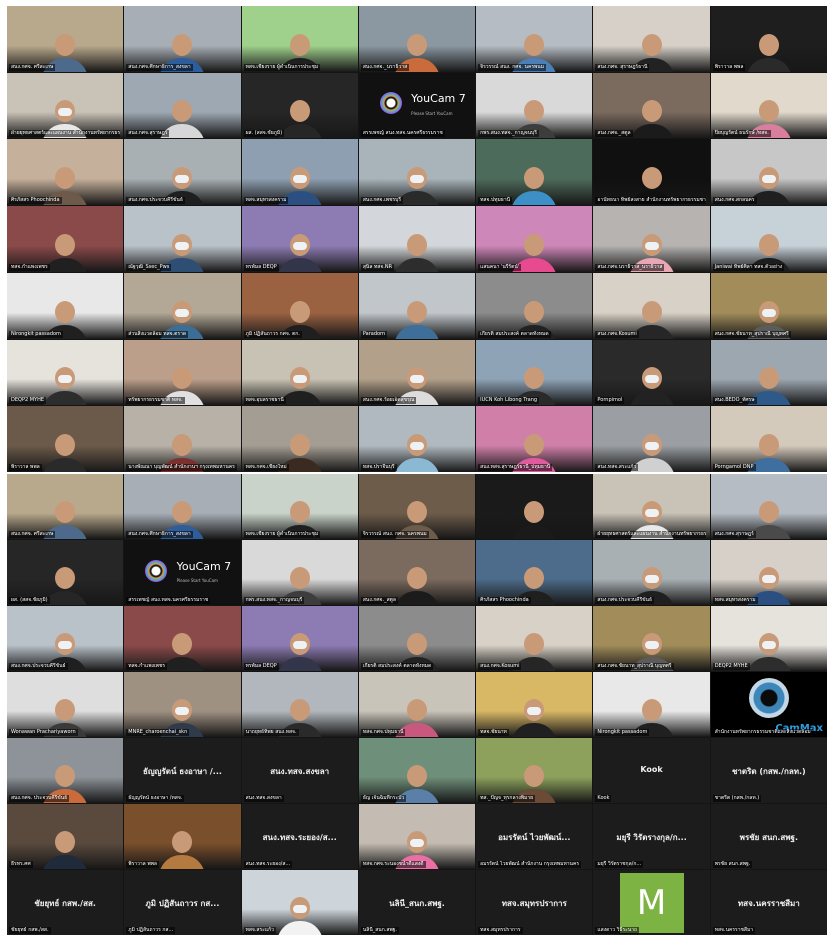  I want to click on participant-tile: Porngamol DNP, so click(768, 439).